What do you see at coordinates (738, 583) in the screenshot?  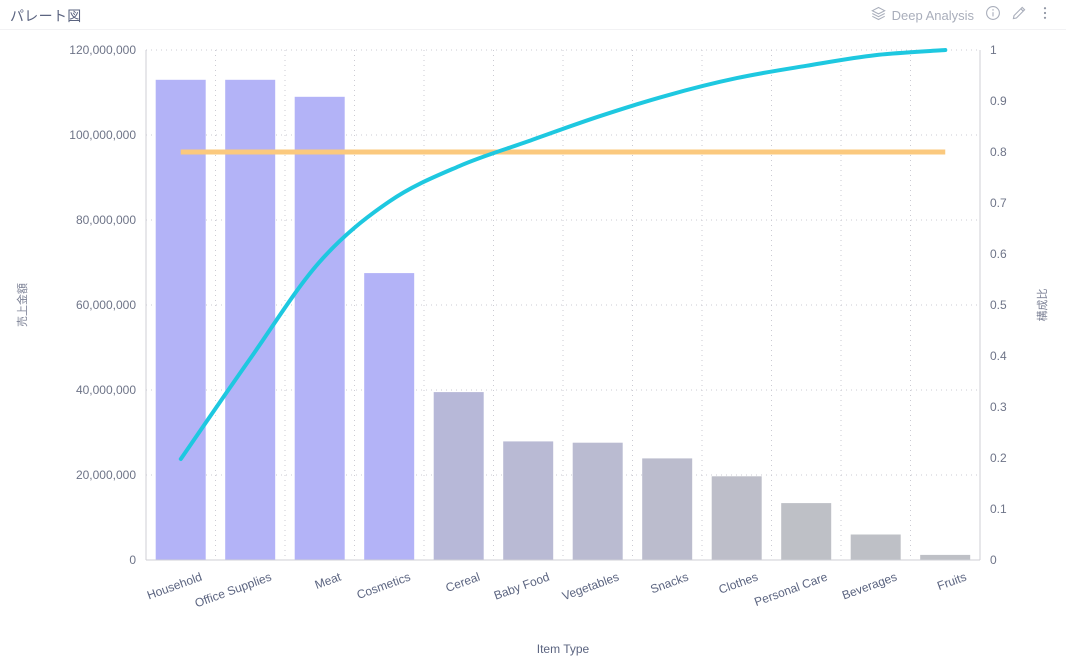 I see `x-axis-category-label: Clothes` at bounding box center [738, 583].